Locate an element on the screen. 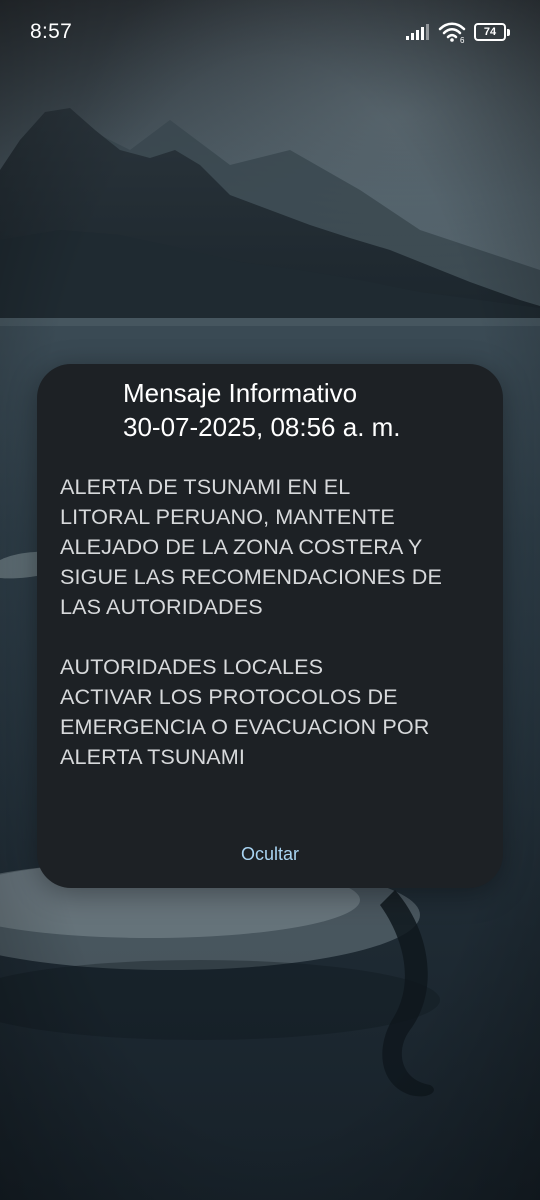 This screenshot has width=540, height=1200. battery-level: 74 is located at coordinates (490, 32).